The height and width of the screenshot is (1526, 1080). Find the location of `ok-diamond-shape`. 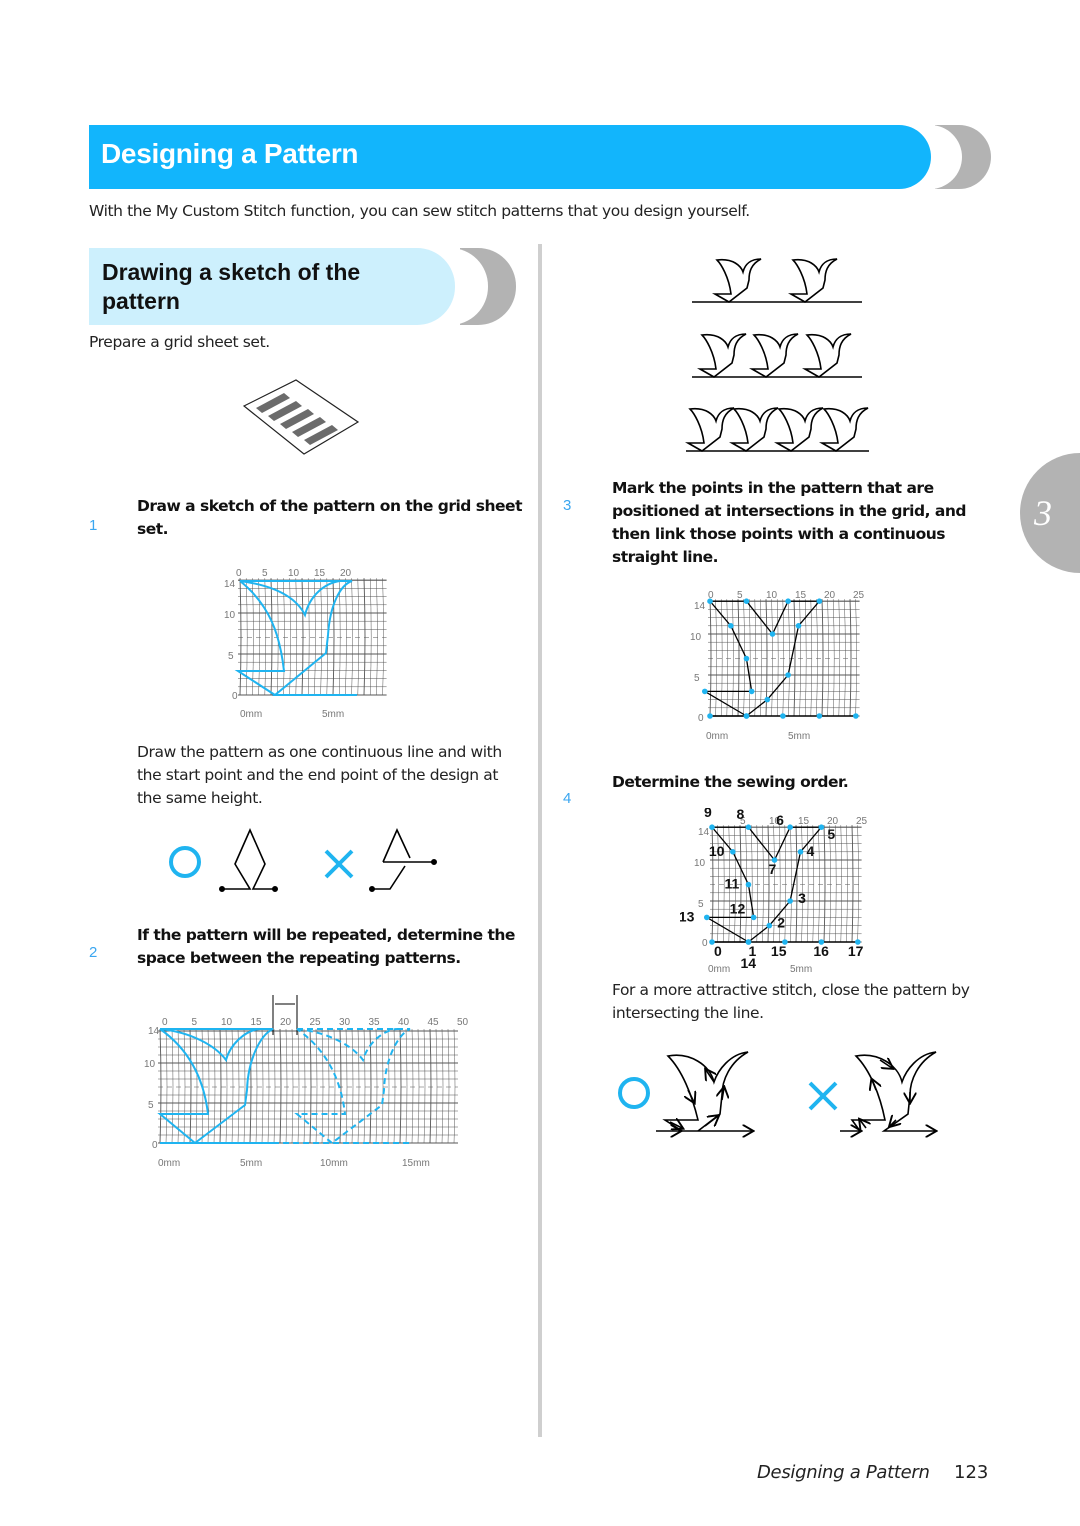

ok-diamond-shape is located at coordinates (248, 860).